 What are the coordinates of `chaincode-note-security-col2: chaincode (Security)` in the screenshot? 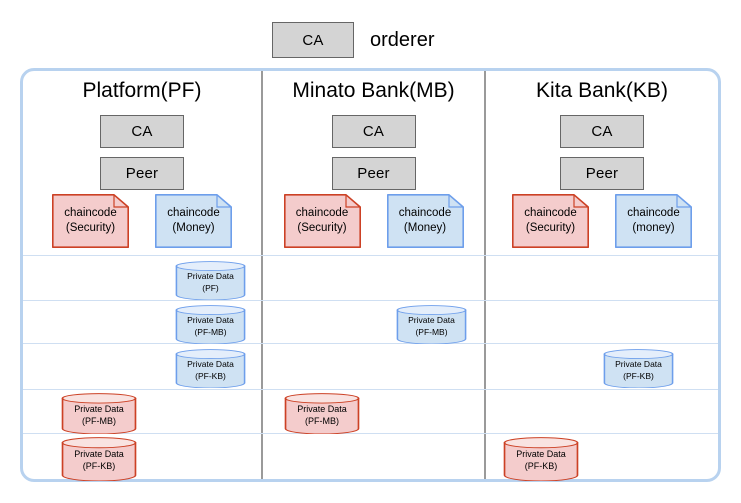 It's located at (550, 221).